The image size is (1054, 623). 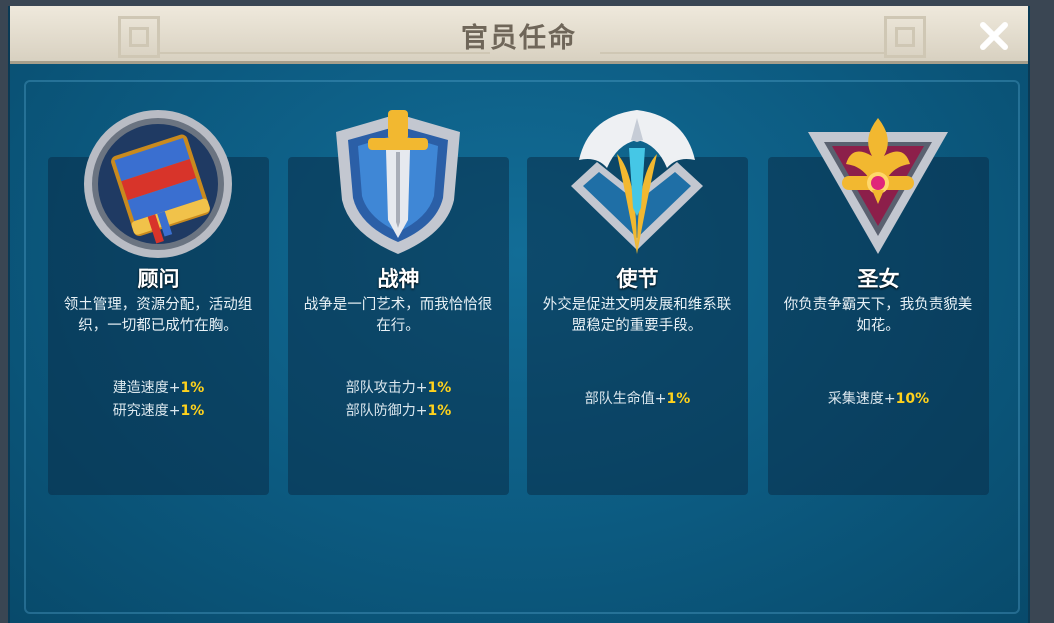 I want to click on bonus-label: 部队防御力+, so click(x=386, y=411).